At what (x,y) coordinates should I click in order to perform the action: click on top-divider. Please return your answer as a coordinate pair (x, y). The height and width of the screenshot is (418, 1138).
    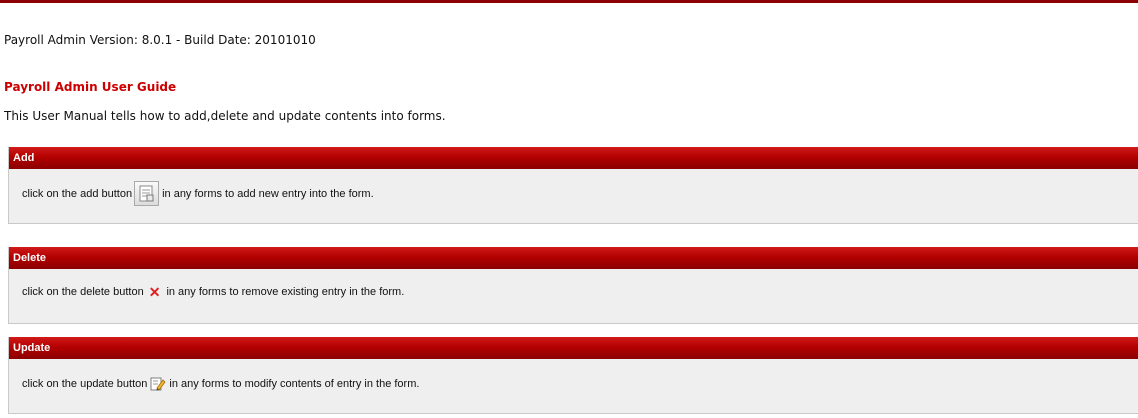
    Looking at the image, I should click on (569, 1).